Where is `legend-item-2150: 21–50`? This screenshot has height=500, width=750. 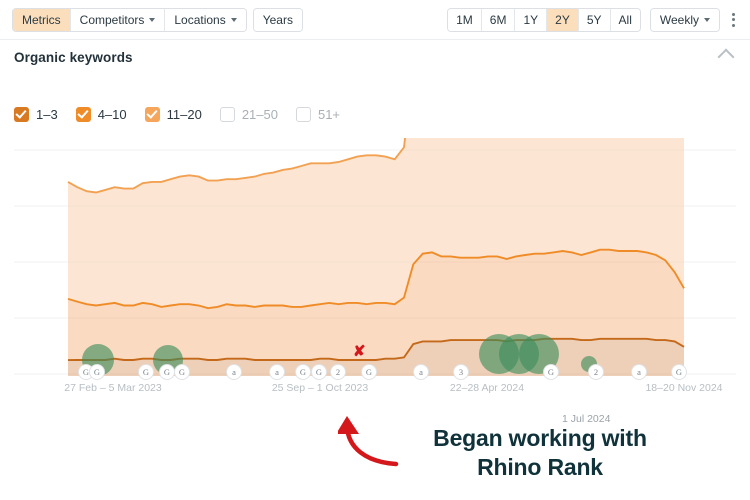 legend-item-2150: 21–50 is located at coordinates (248, 114).